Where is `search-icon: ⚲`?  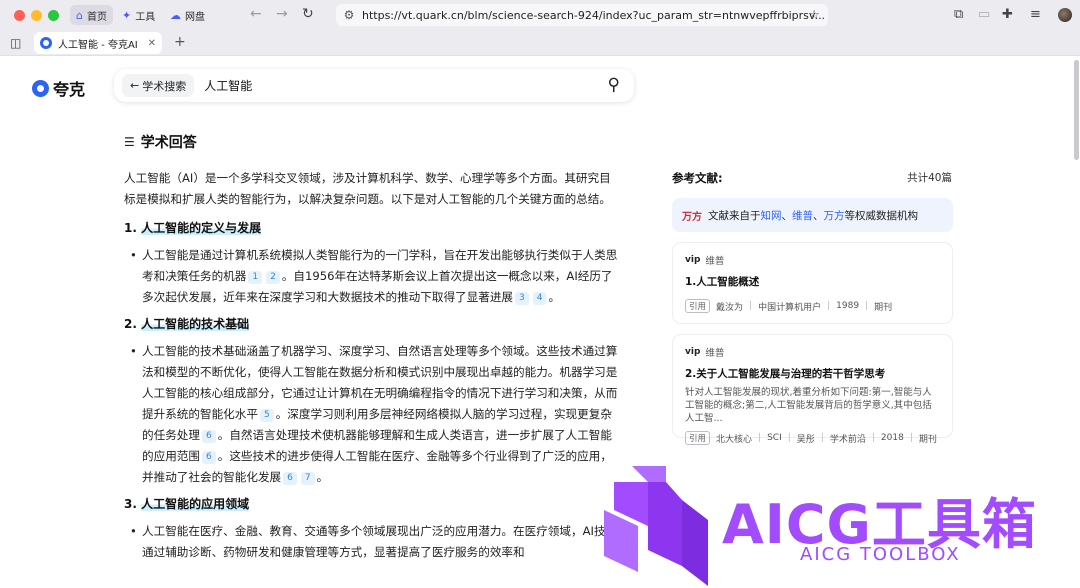
search-icon: ⚲ is located at coordinates (614, 85).